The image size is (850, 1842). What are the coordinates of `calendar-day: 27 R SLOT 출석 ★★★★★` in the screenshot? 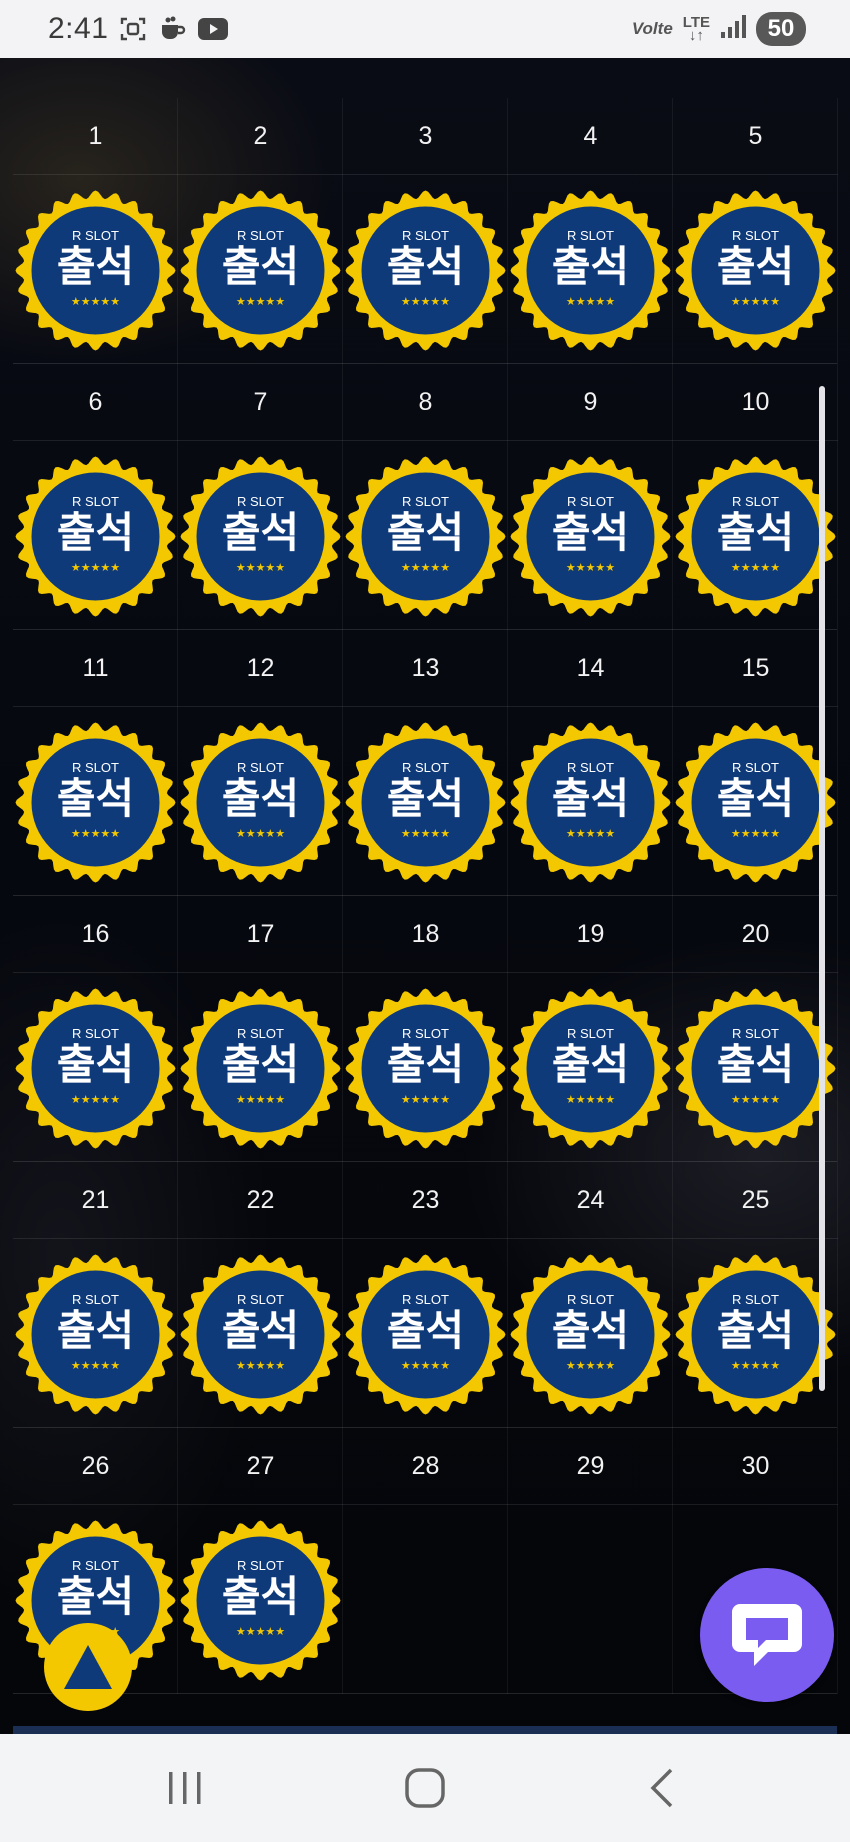 It's located at (260, 1561).